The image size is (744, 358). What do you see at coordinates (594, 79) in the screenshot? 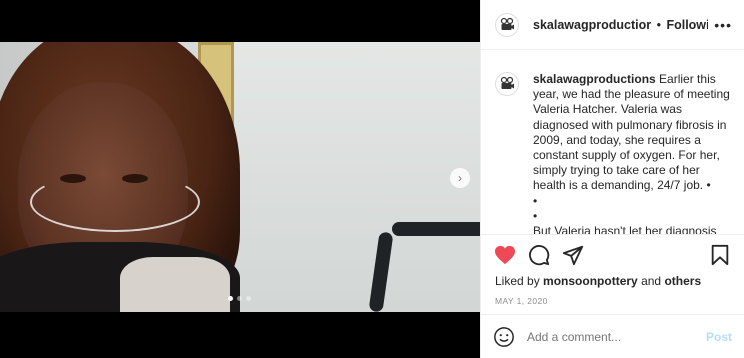
I see `caption-username: skalawagproductions` at bounding box center [594, 79].